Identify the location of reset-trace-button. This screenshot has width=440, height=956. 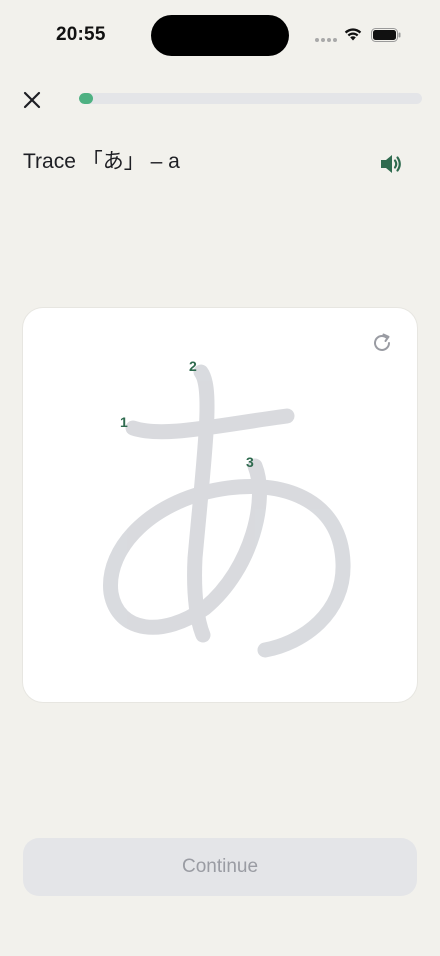
(382, 343).